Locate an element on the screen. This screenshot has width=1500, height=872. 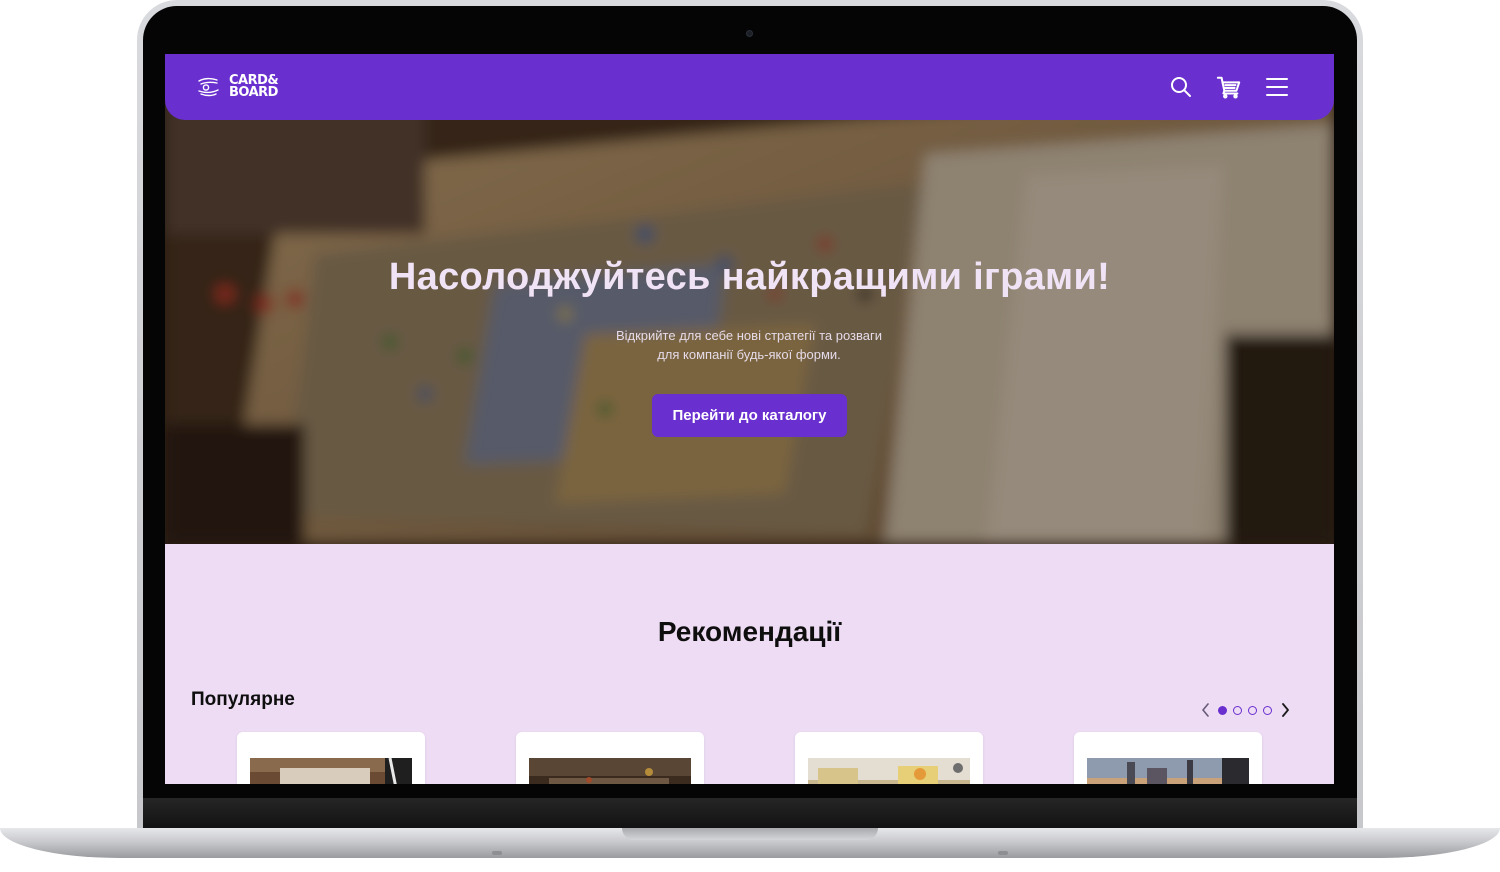
carousel-next-button is located at coordinates (1285, 710).